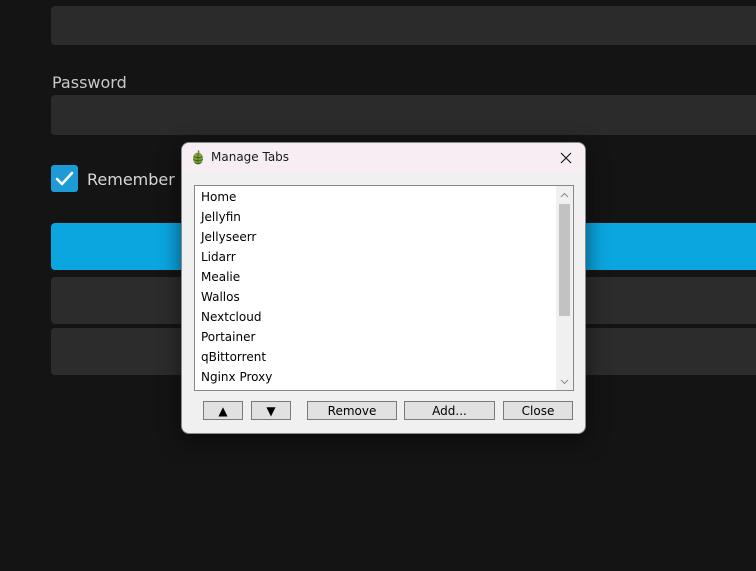 This screenshot has height=571, width=756. I want to click on move-down-button: ▼, so click(271, 410).